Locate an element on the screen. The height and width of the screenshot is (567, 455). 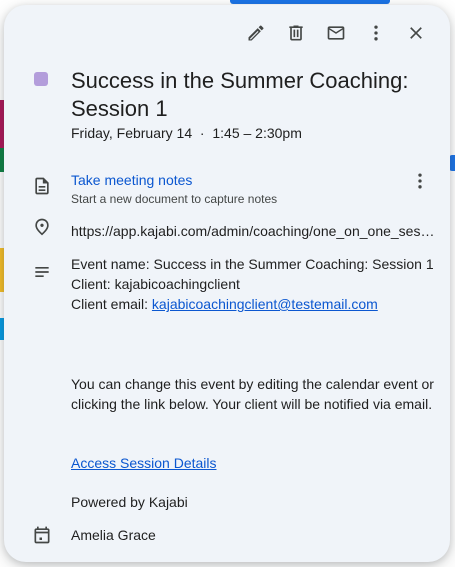
document-icon is located at coordinates (42, 186).